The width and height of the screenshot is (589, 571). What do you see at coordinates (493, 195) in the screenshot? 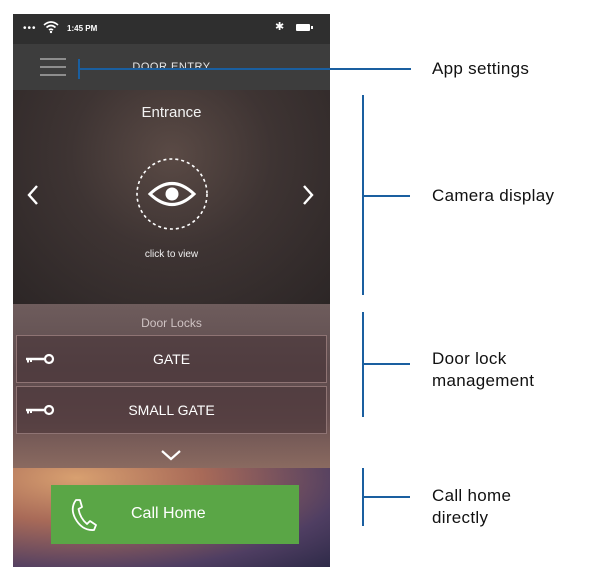
I see `annotation-camera-display: Camera display` at bounding box center [493, 195].